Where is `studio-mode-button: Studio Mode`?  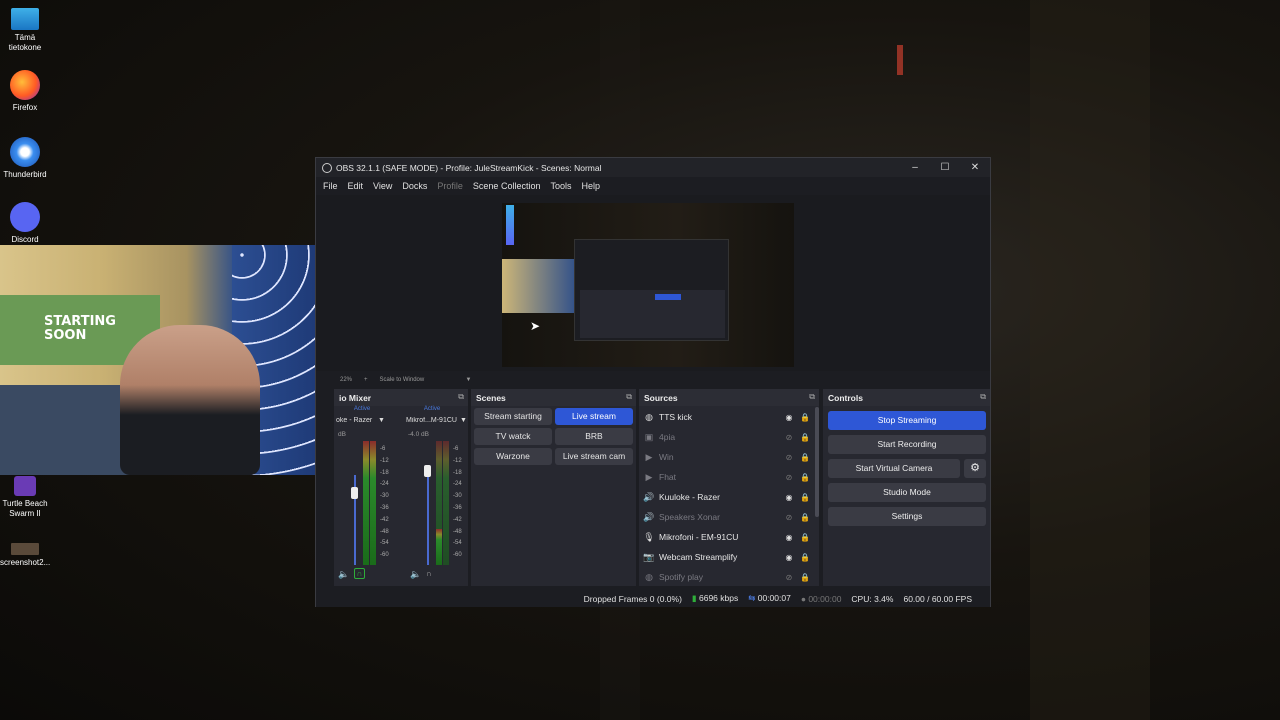 studio-mode-button: Studio Mode is located at coordinates (907, 492).